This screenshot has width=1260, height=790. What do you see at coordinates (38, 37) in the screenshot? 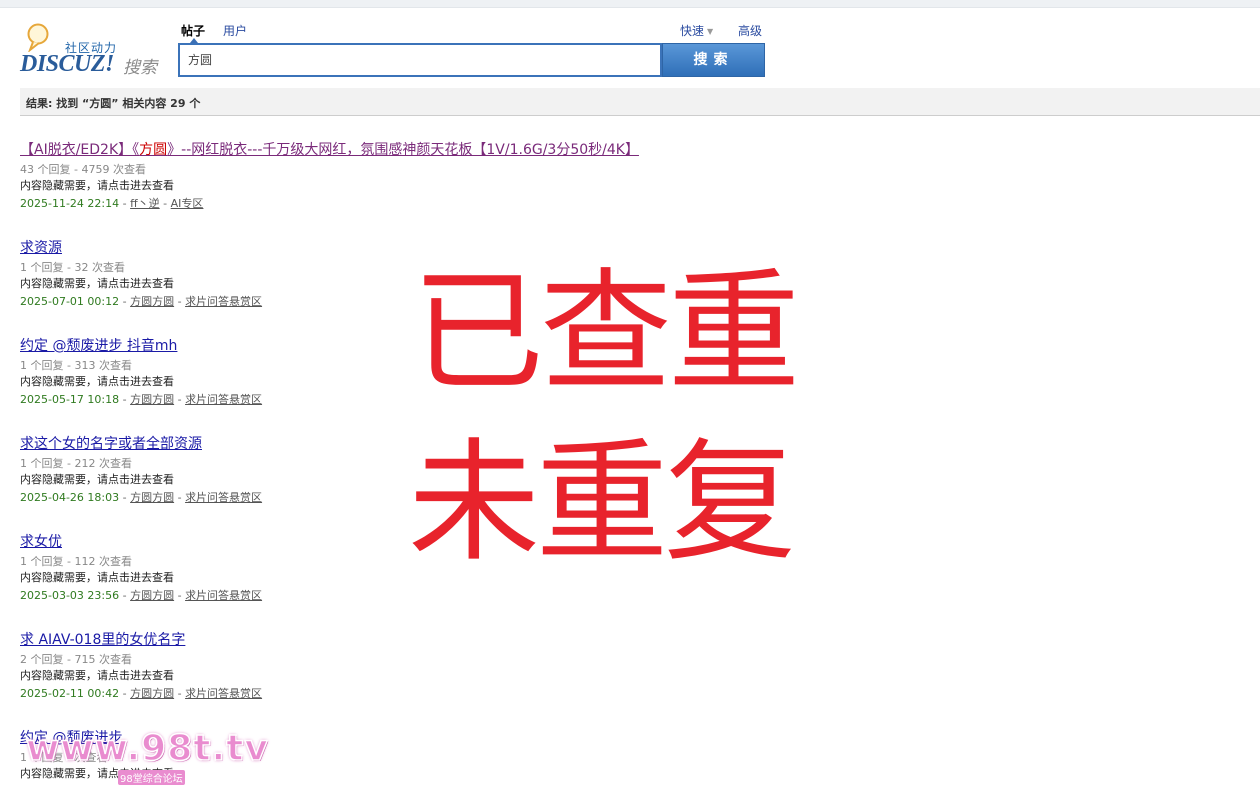
I see `speech-bubble-icon` at bounding box center [38, 37].